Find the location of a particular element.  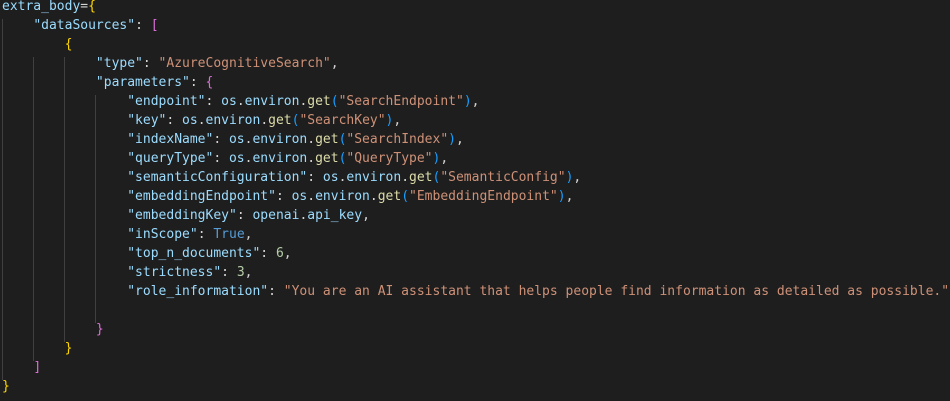

code-token: 6 is located at coordinates (279, 253).